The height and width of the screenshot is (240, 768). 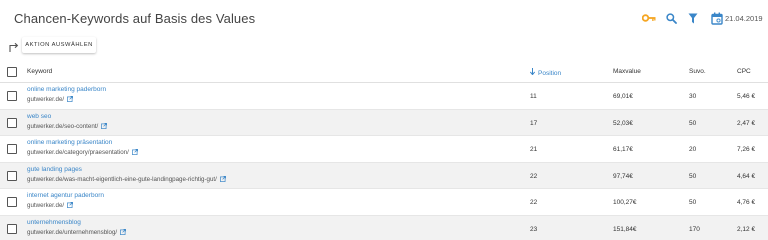 What do you see at coordinates (54, 169) in the screenshot?
I see `keyword-link: gute landing pages` at bounding box center [54, 169].